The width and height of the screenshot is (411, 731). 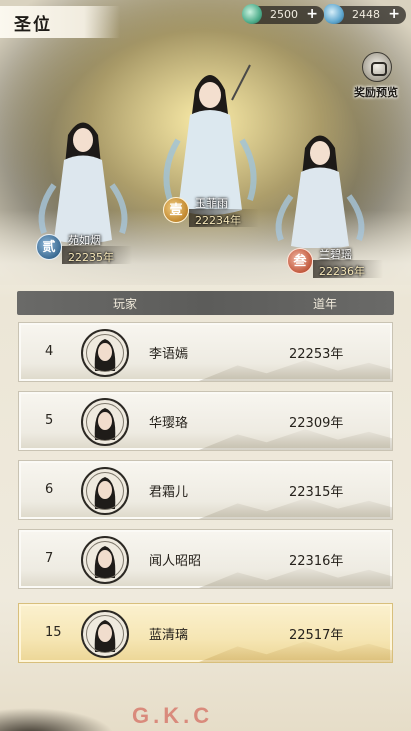 I want to click on row-years: 22309年, so click(x=316, y=423).